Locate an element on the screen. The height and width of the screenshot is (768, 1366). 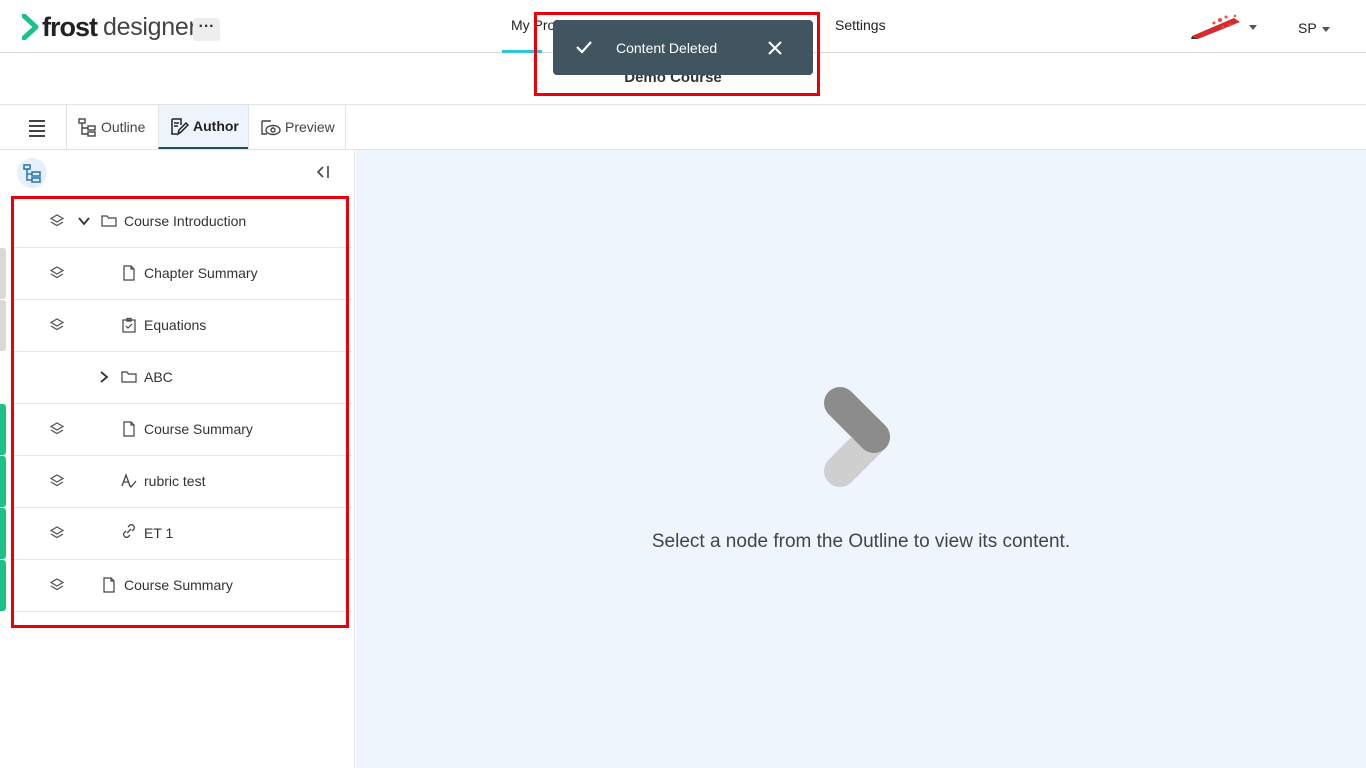
brand-light: designer is located at coordinates (150, 27).